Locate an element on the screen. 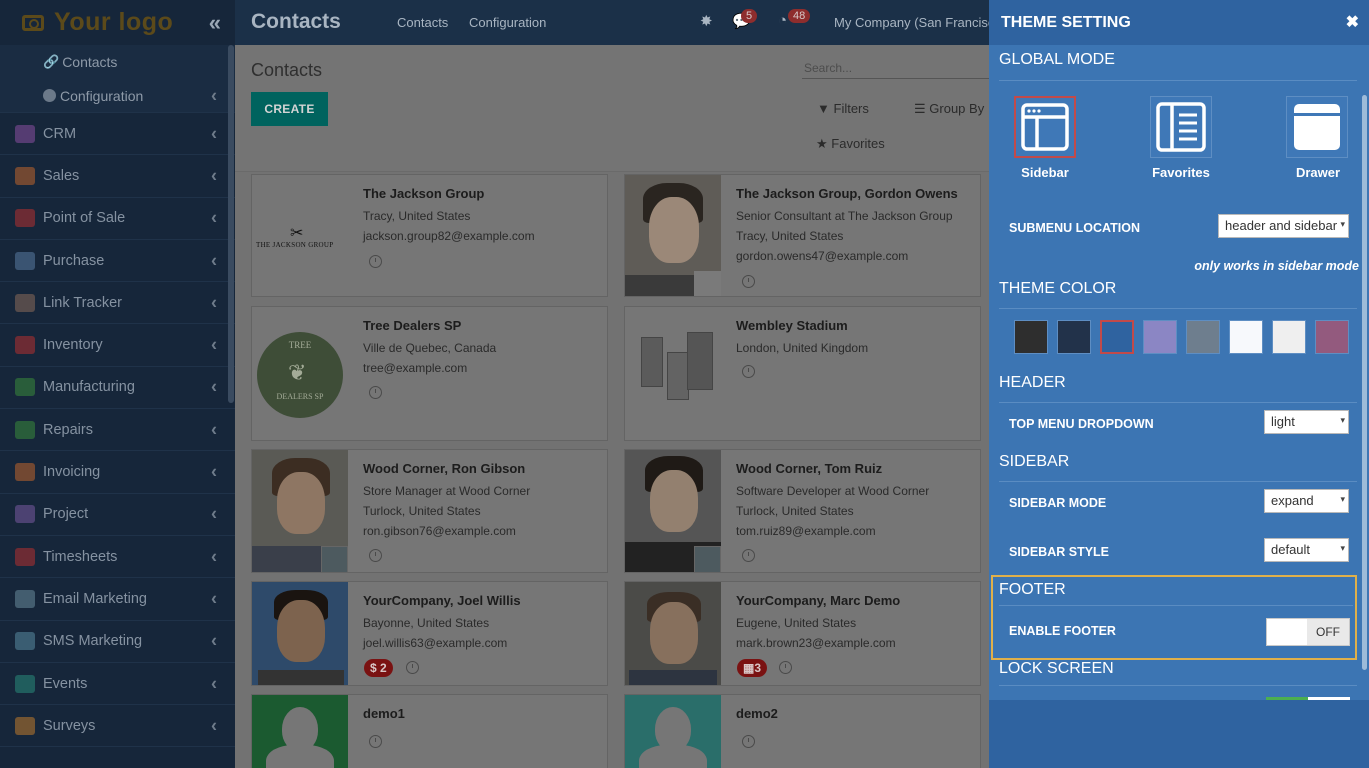  sidebar-item-label: Inventory is located at coordinates (73, 345).